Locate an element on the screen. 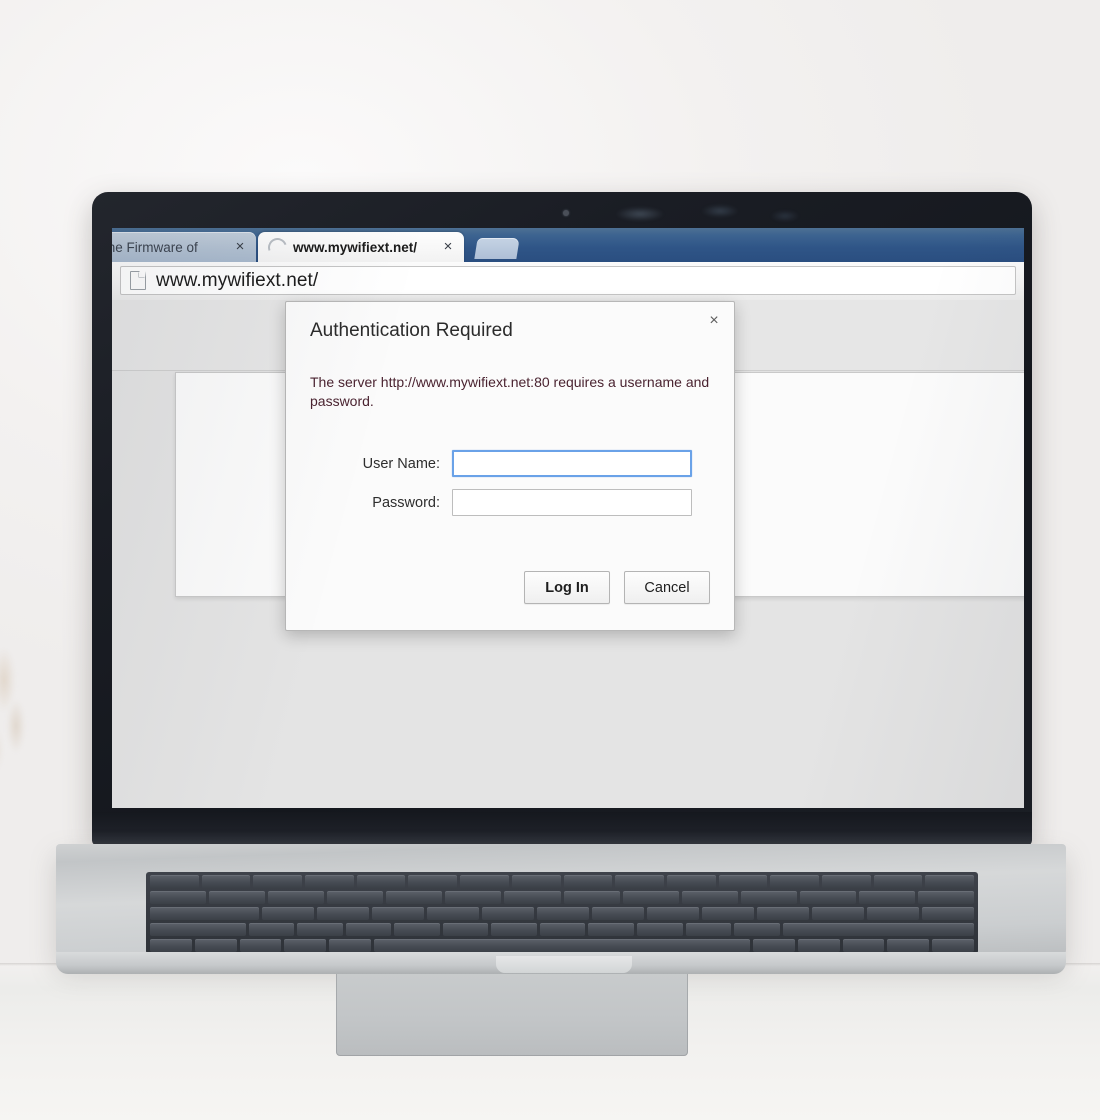  tab-title: www.mywifiext.net/ is located at coordinates (355, 247).